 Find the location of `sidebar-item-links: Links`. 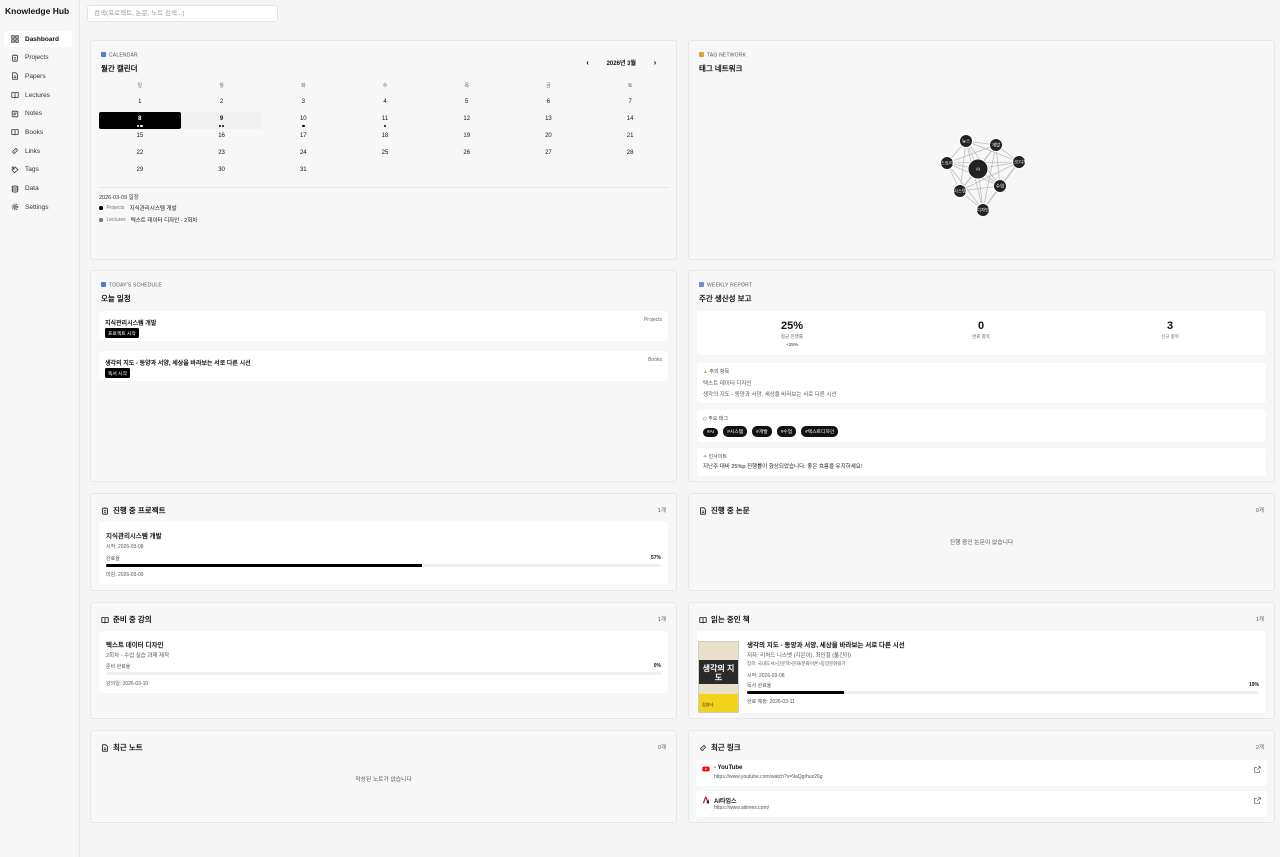

sidebar-item-links: Links is located at coordinates (38, 151).